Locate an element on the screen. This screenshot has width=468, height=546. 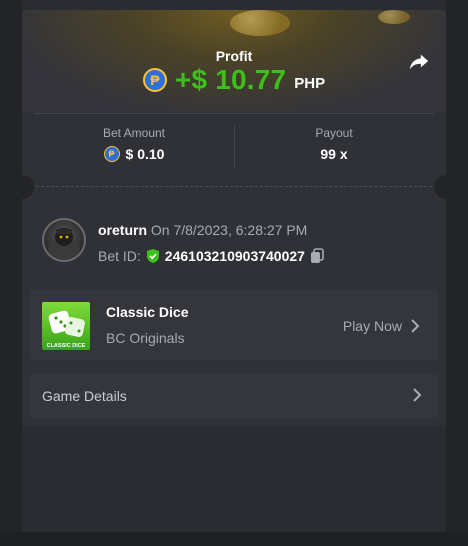
thumbnail-caption: CLASSIC DICE is located at coordinates (66, 346).